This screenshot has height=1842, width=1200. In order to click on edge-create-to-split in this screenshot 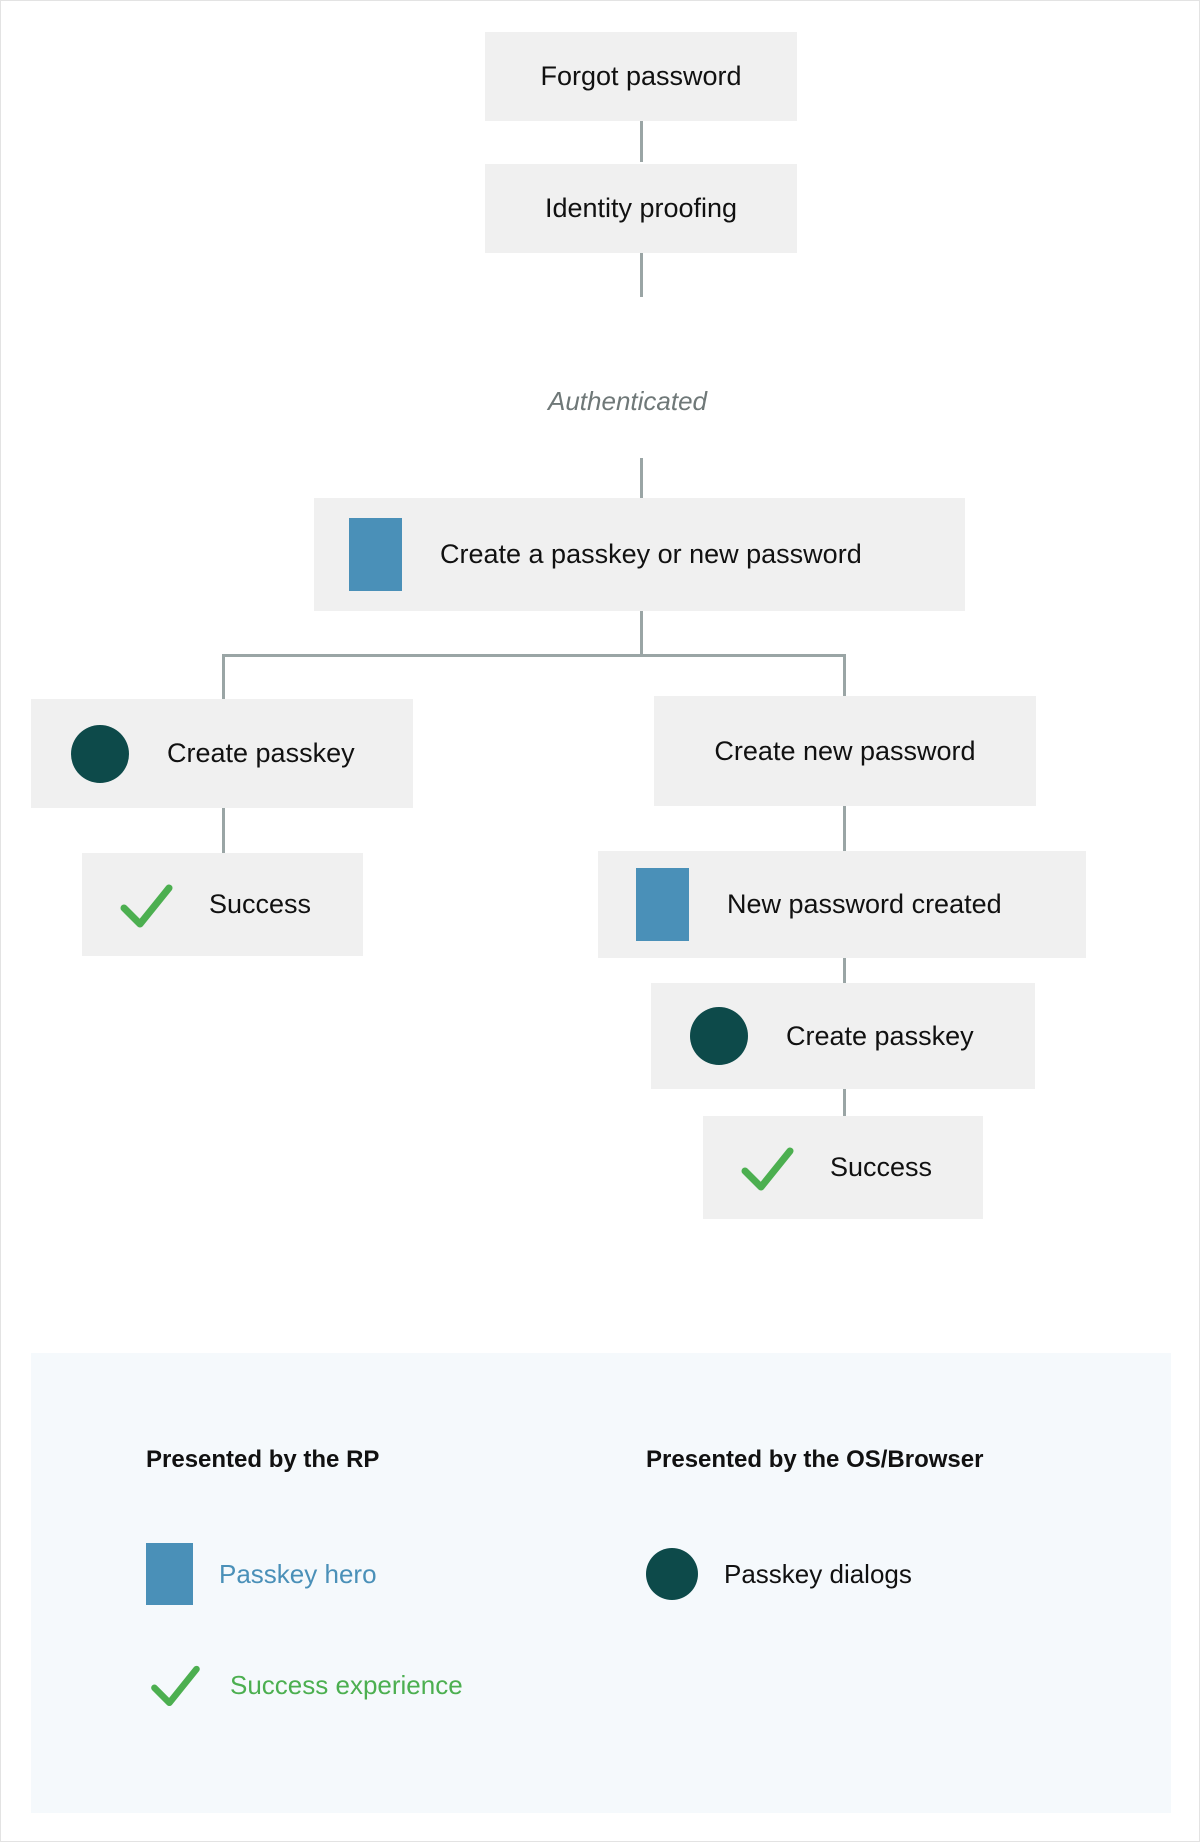, I will do `click(641, 633)`.